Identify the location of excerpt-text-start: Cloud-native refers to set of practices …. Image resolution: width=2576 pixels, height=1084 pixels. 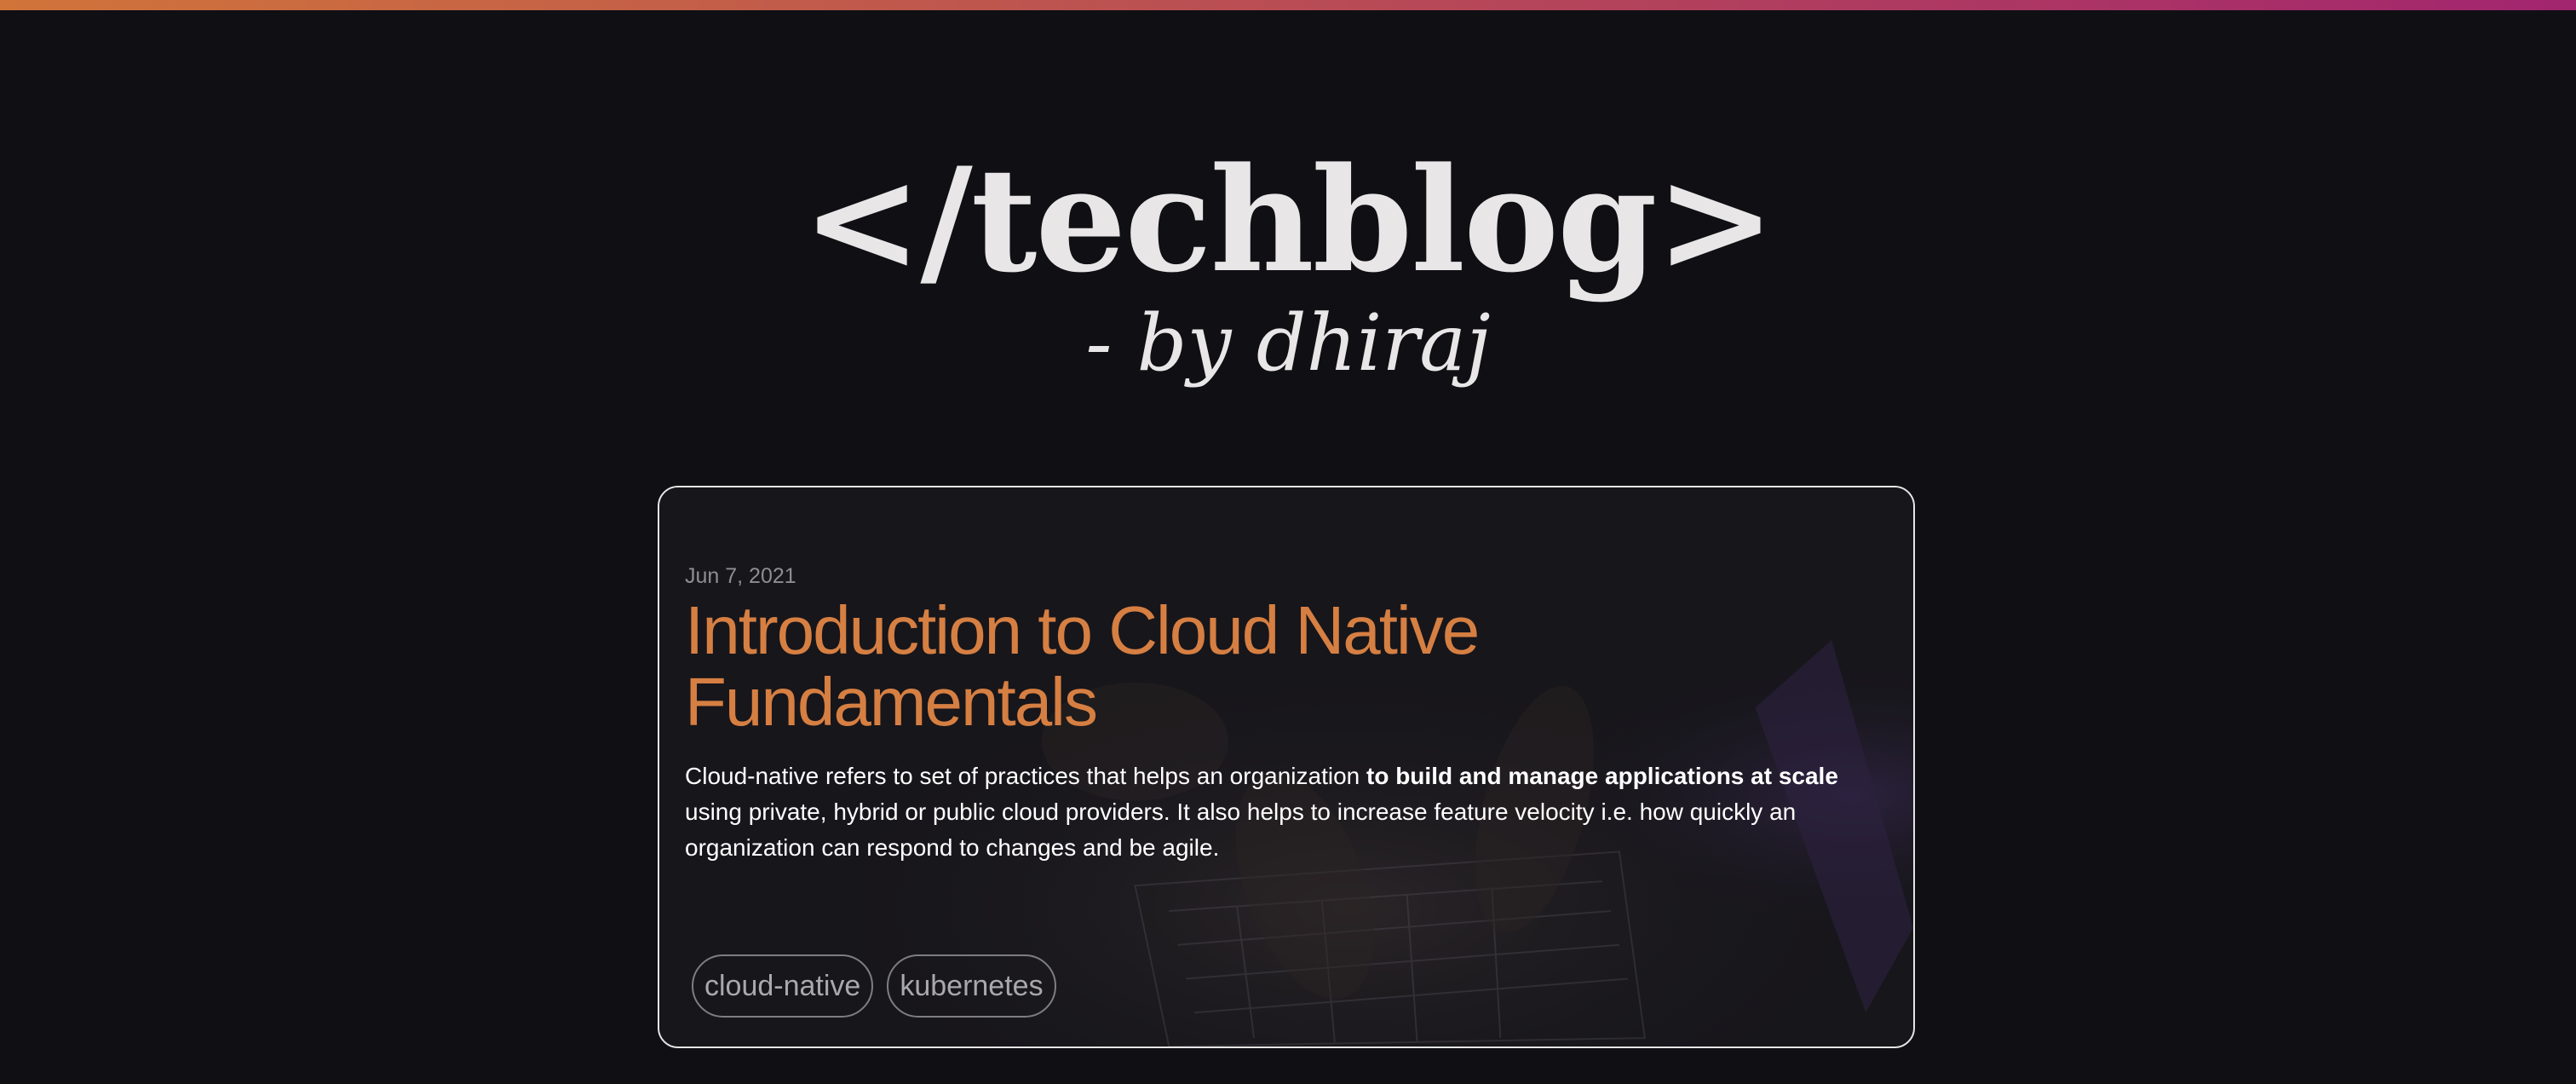
(1026, 776).